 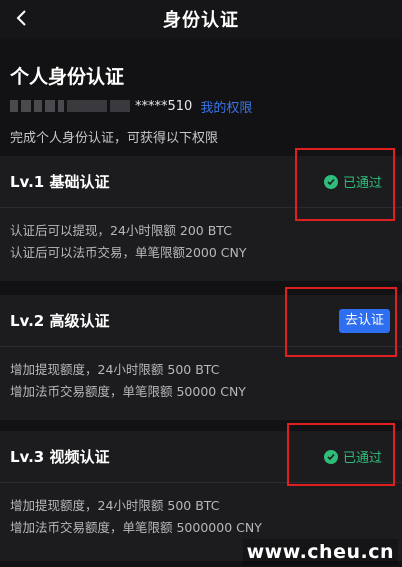 I want to click on card-lv2-line-2: 增加法币交易额度，单笔限额 50000 CNY, so click(x=128, y=391).